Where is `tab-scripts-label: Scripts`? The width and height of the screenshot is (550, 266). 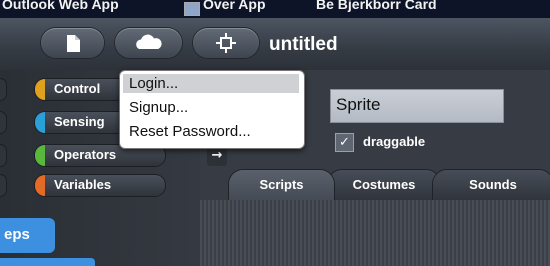
tab-scripts-label: Scripts is located at coordinates (281, 184).